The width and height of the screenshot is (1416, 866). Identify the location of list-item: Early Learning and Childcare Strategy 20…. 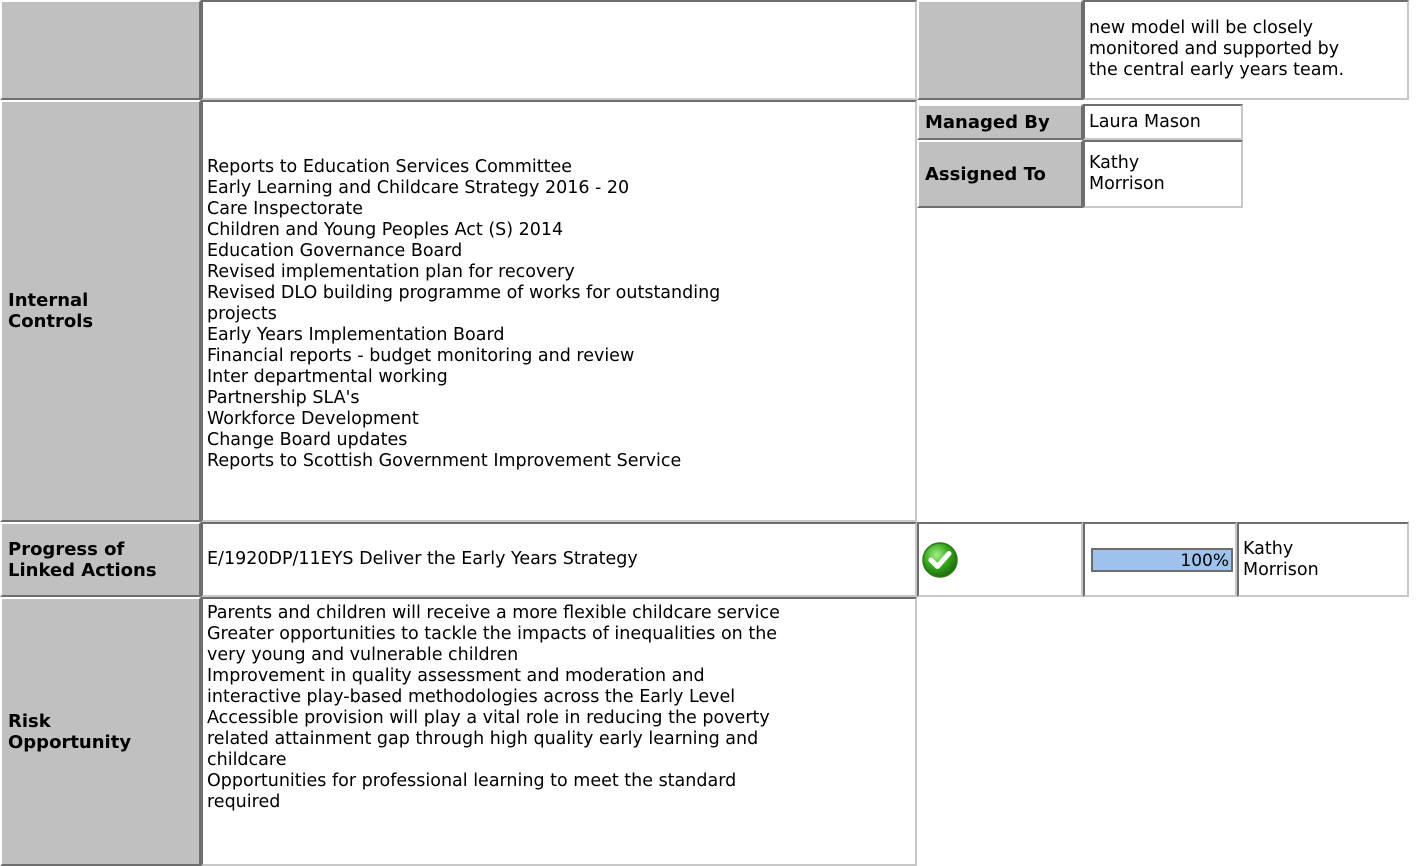
(418, 187).